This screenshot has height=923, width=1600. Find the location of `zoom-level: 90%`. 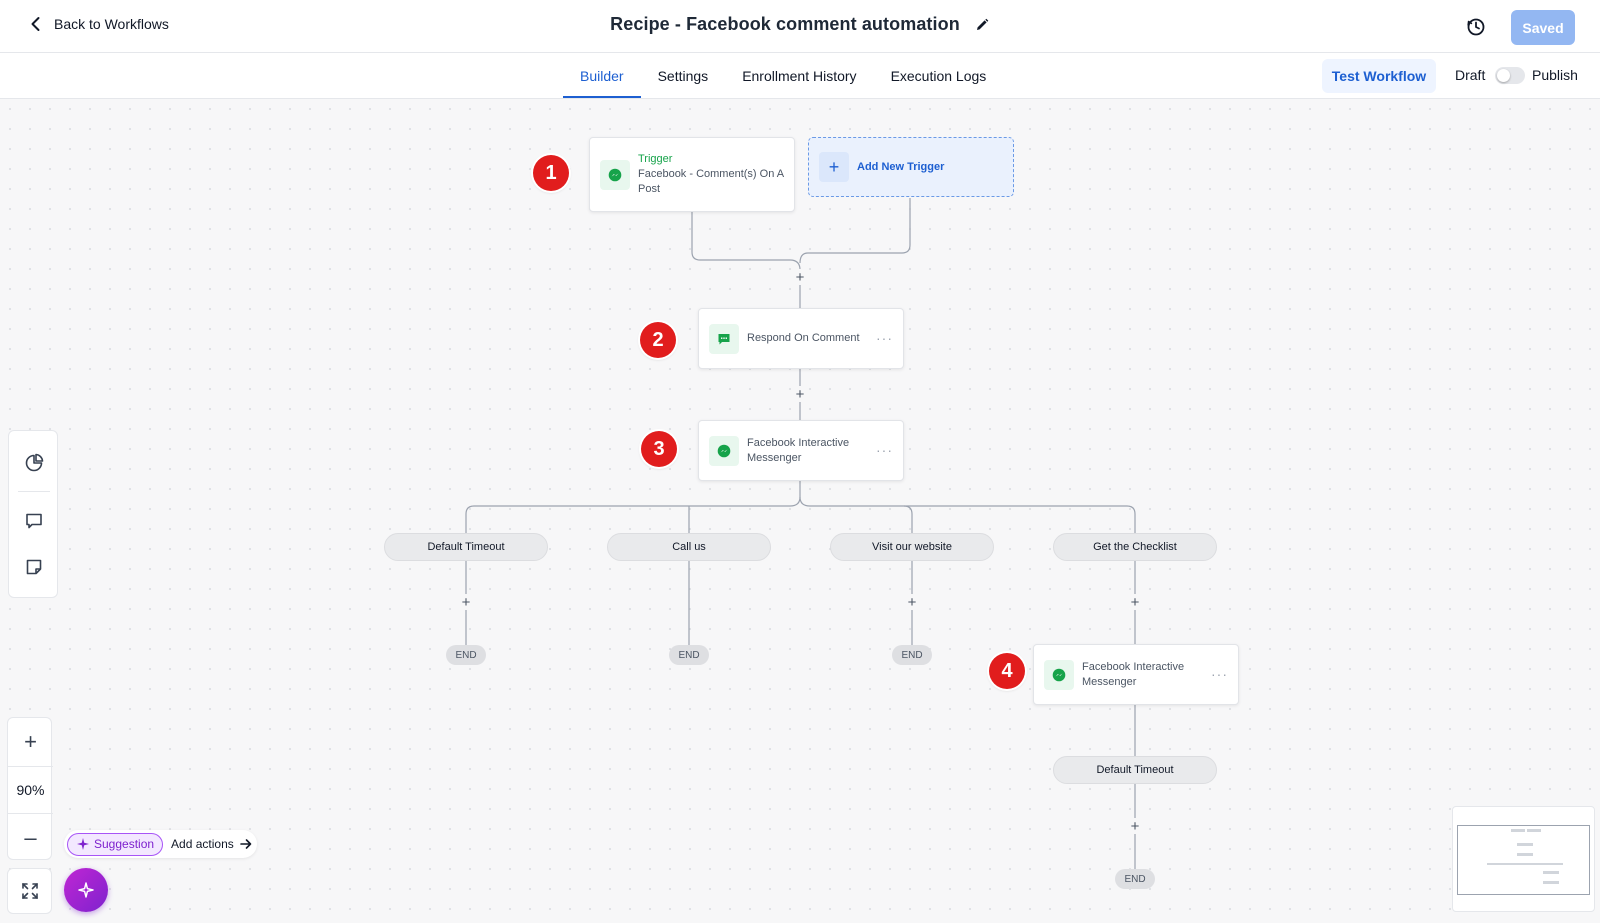

zoom-level: 90% is located at coordinates (30, 790).